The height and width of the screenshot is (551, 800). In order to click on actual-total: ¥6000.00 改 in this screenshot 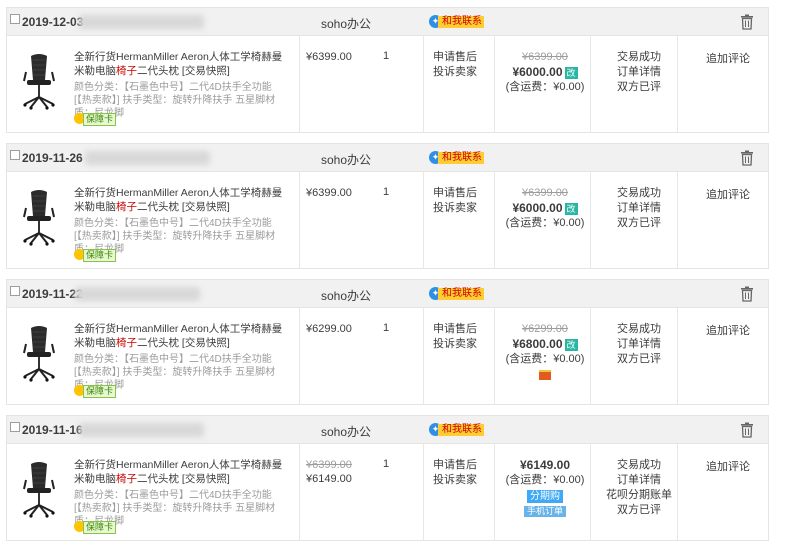, I will do `click(545, 208)`.